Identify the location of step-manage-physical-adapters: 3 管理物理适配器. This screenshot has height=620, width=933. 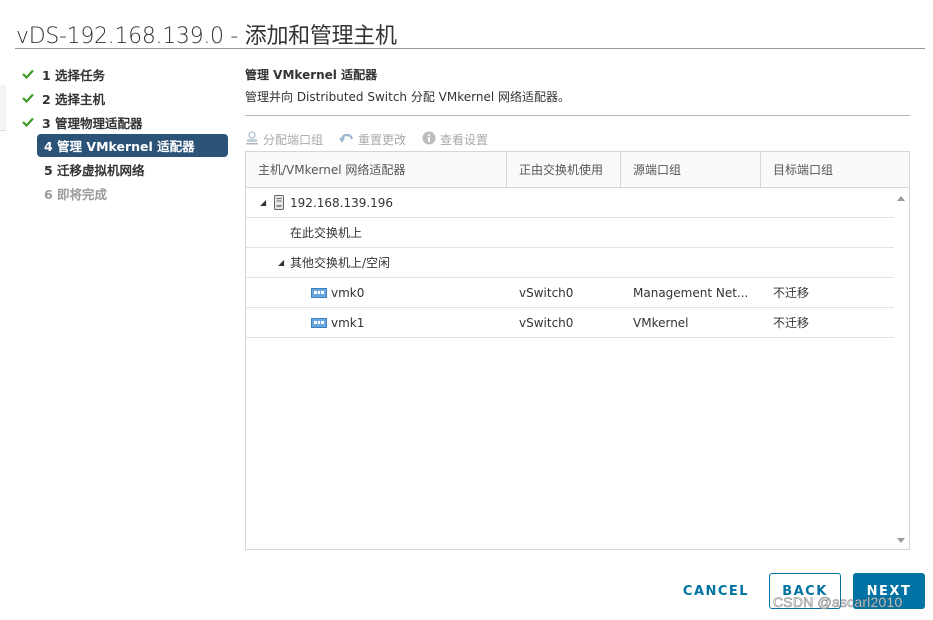
(125, 122).